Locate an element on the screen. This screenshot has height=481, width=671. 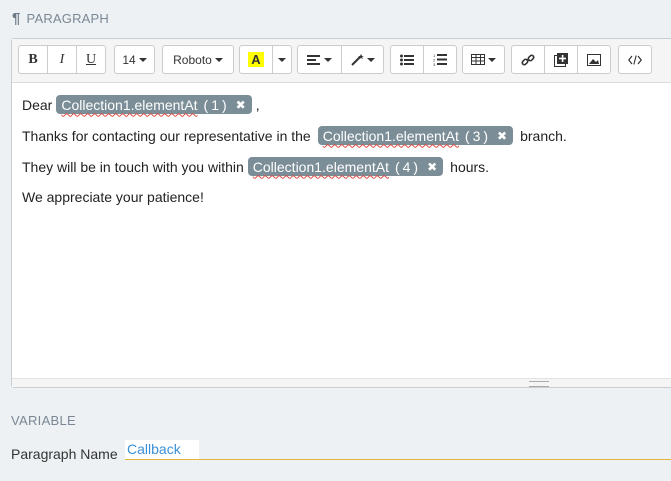
variable-chip: Collection1.elementAt (4) ✖ is located at coordinates (345, 166).